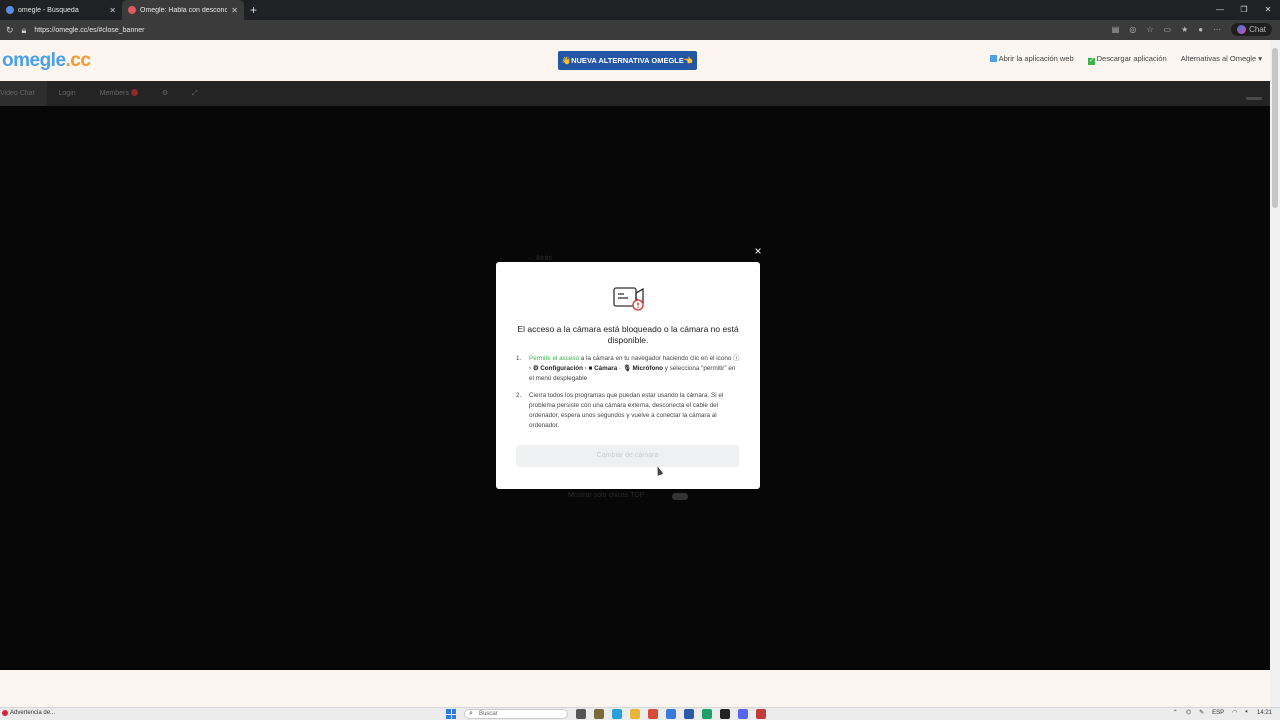 The image size is (1280, 720). What do you see at coordinates (1036, 58) in the screenshot?
I see `link-label: Abrir la aplicación web` at bounding box center [1036, 58].